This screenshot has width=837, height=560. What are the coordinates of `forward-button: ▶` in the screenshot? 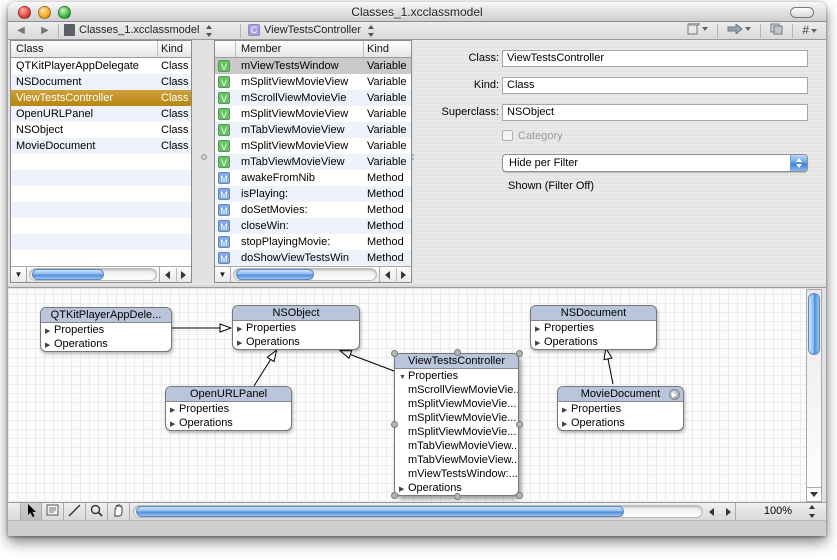 It's located at (45, 31).